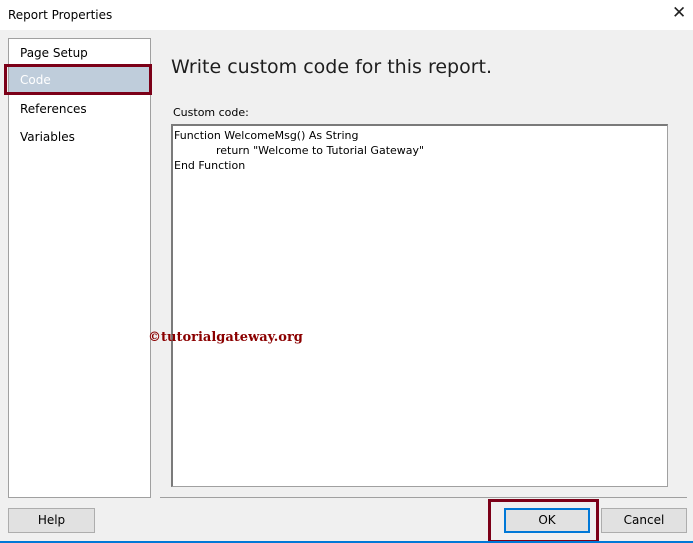  I want to click on divider, so click(423, 497).